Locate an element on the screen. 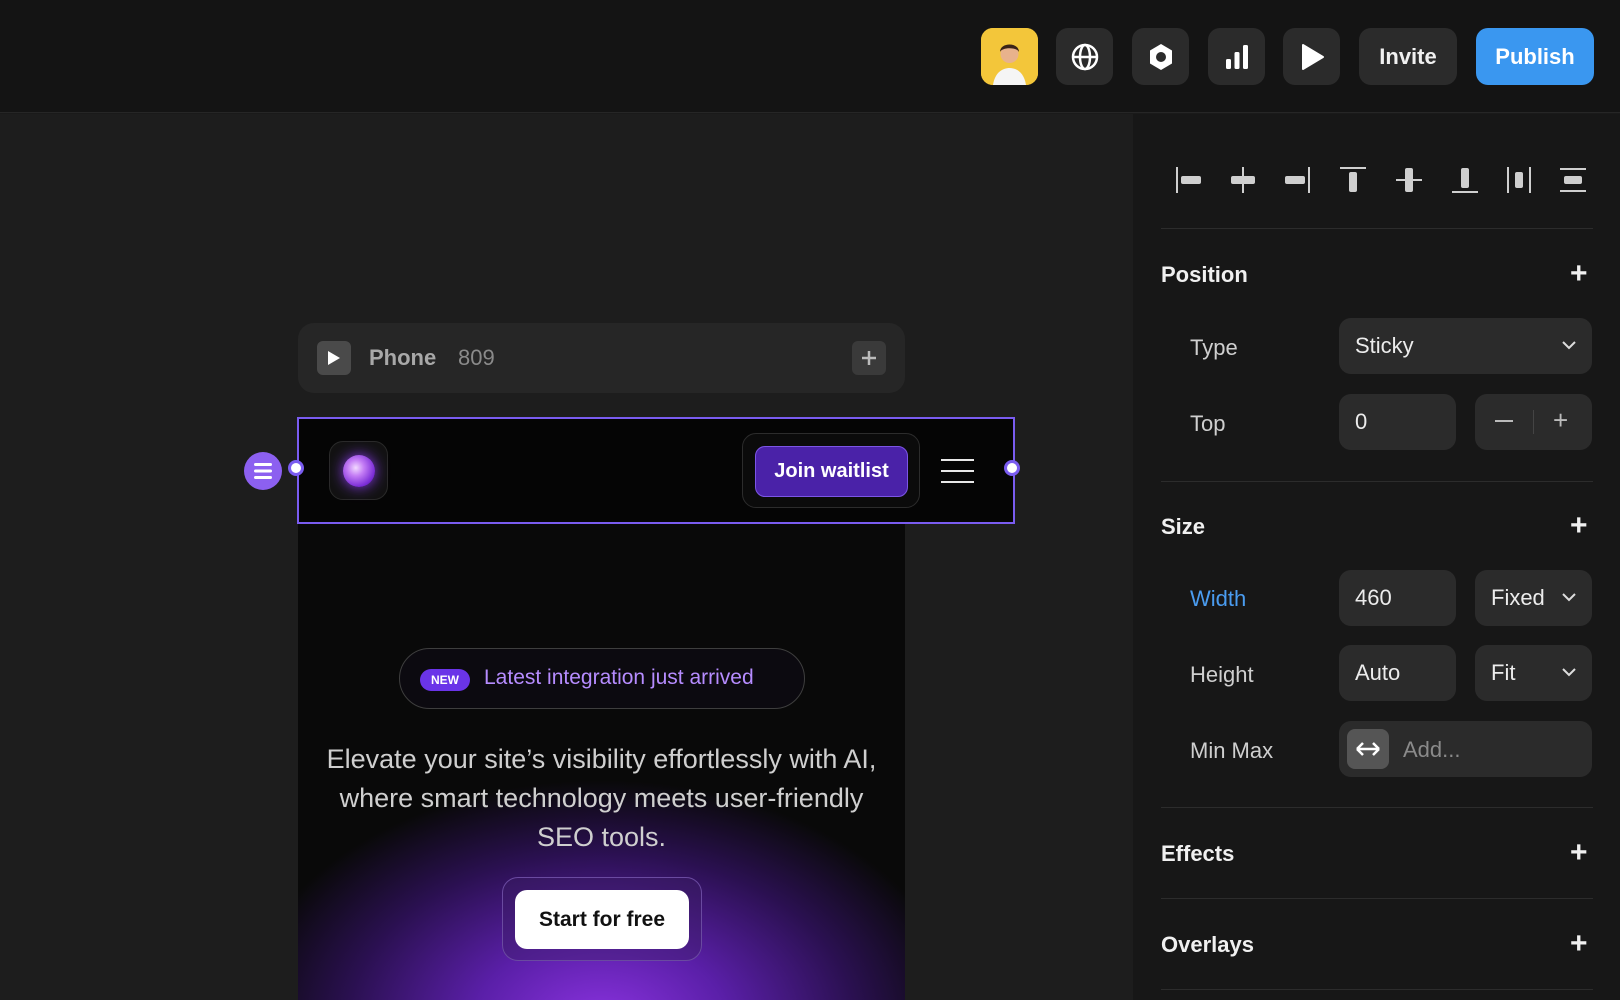  position-type-select: Sticky is located at coordinates (1465, 346).